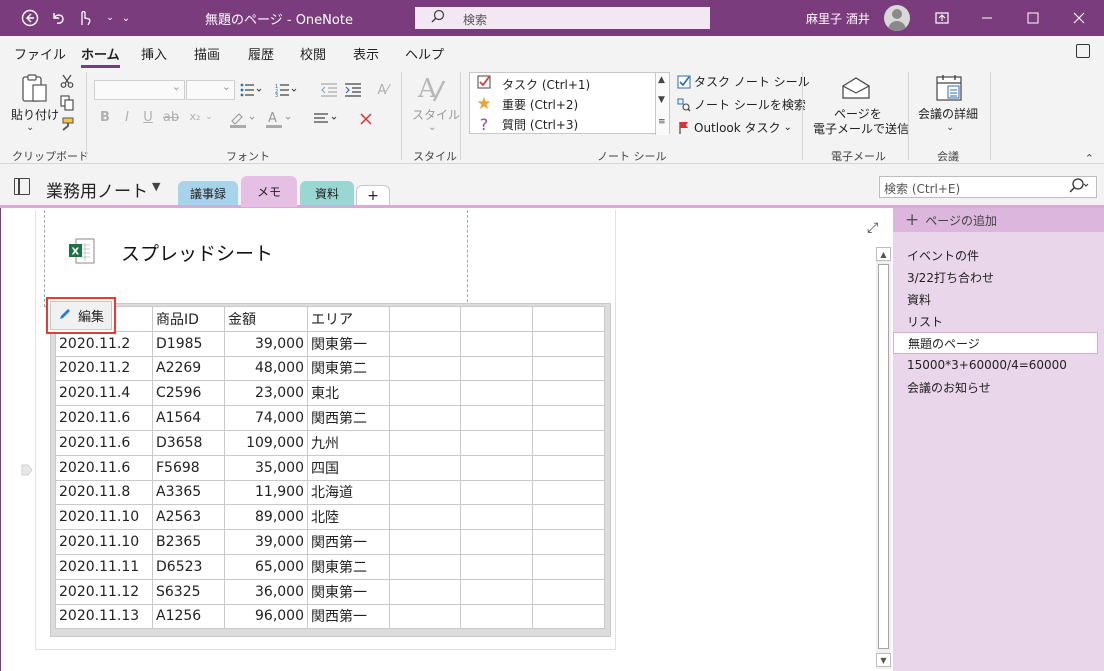 This screenshot has width=1104, height=671. What do you see at coordinates (526, 104) in the screenshot?
I see `tag-item-important: ★ 重要 (Ctrl+2)` at bounding box center [526, 104].